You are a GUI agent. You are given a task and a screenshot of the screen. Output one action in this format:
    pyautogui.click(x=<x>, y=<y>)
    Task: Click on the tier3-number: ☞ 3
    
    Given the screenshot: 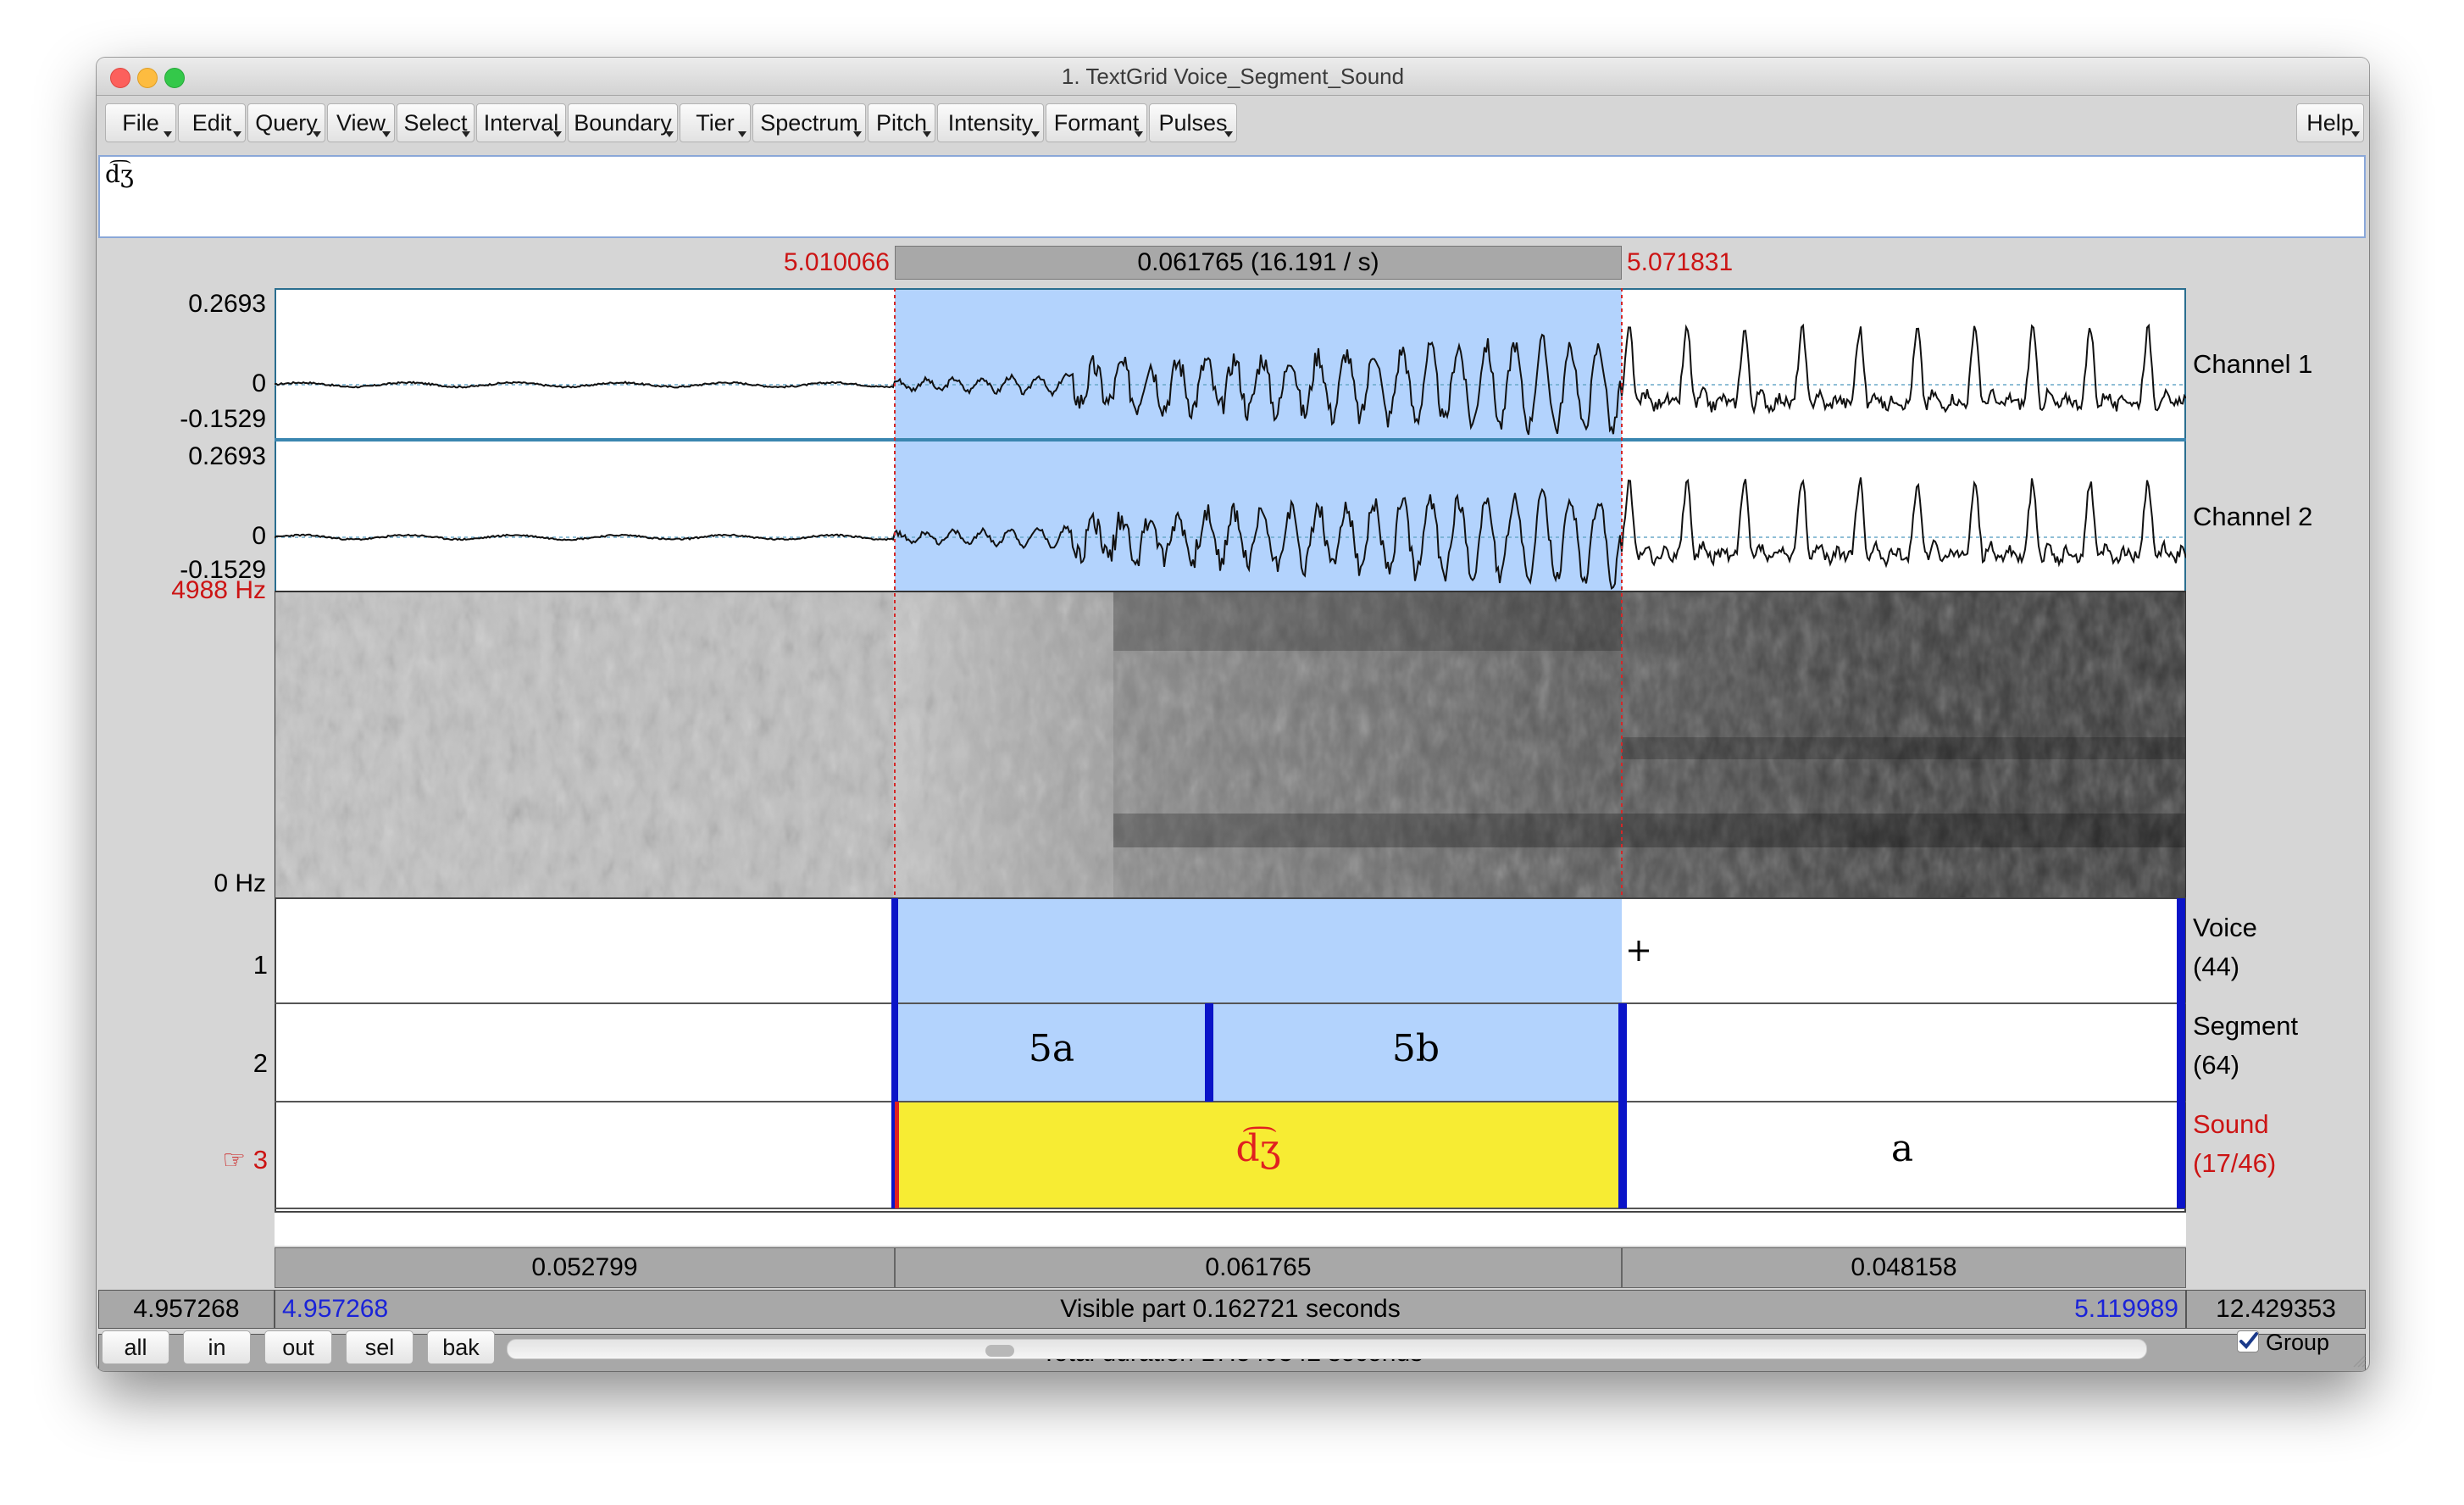 What is the action you would take?
    pyautogui.click(x=237, y=1161)
    